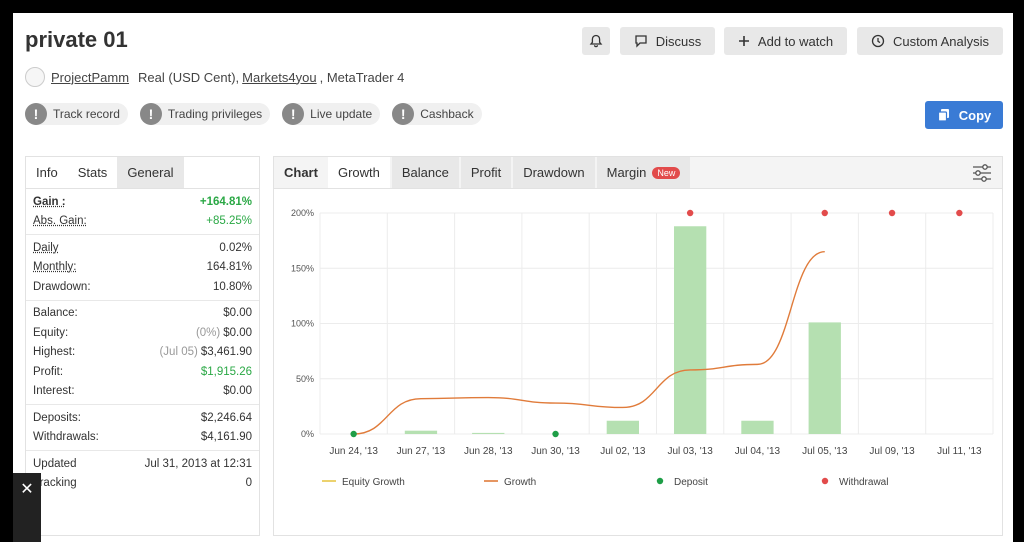 The image size is (1024, 542). Describe the element at coordinates (226, 352) in the screenshot. I see `stat-value: $3,461.90` at that location.